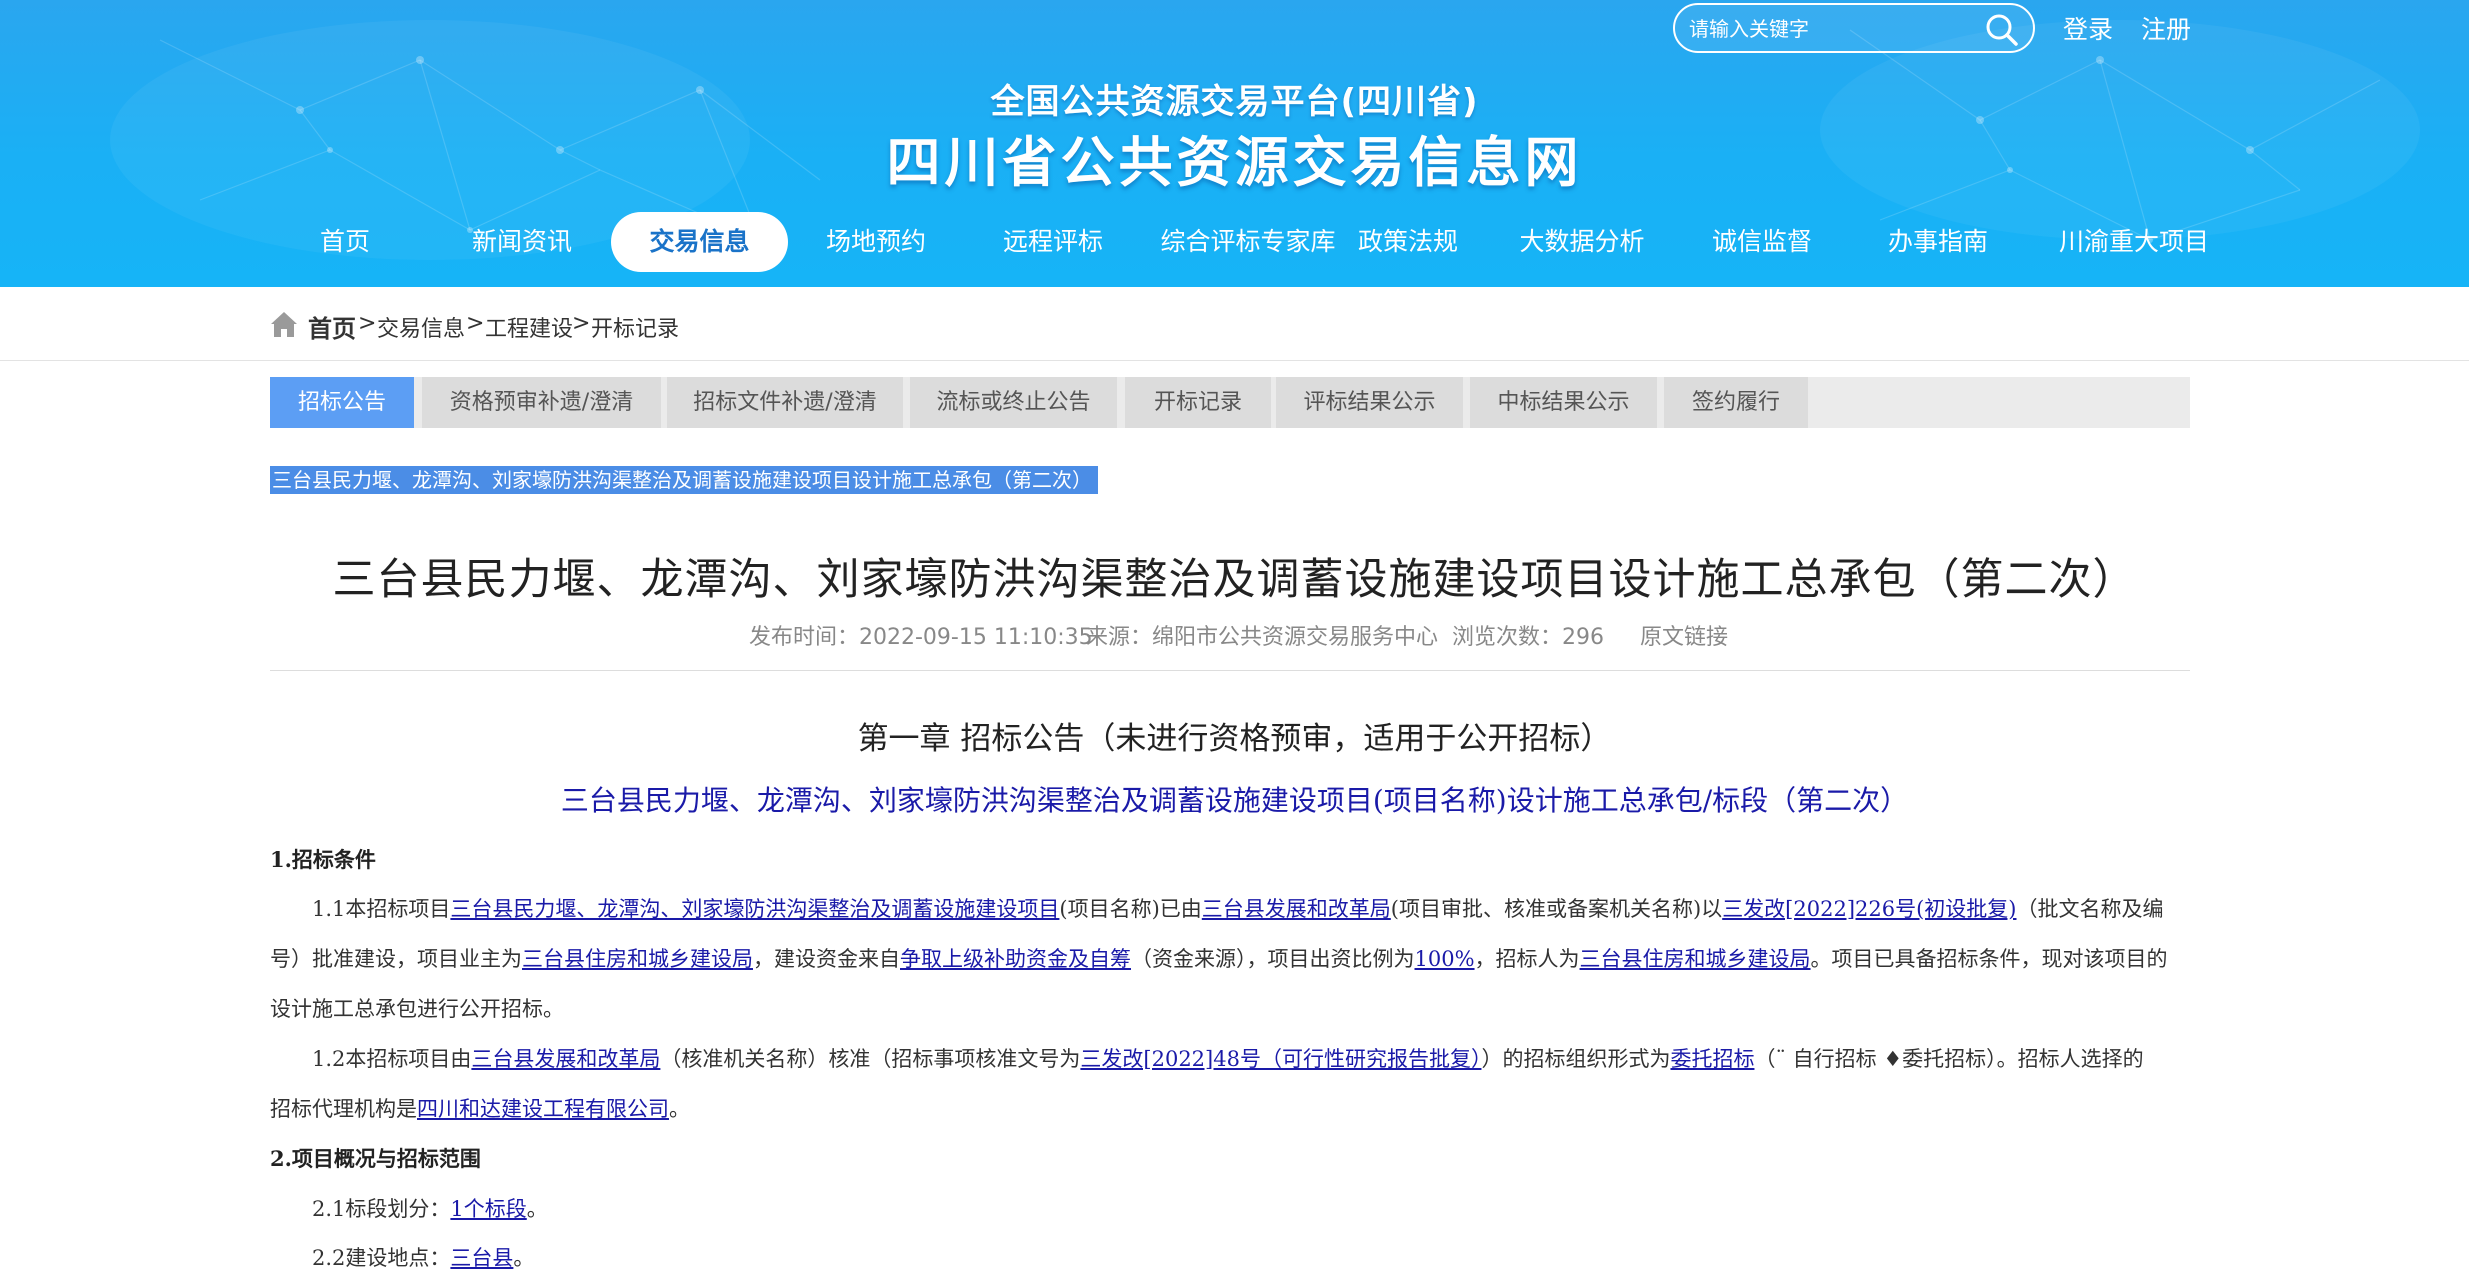  Describe the element at coordinates (1563, 402) in the screenshot. I see `tab-award-result: 中标结果公示` at that location.